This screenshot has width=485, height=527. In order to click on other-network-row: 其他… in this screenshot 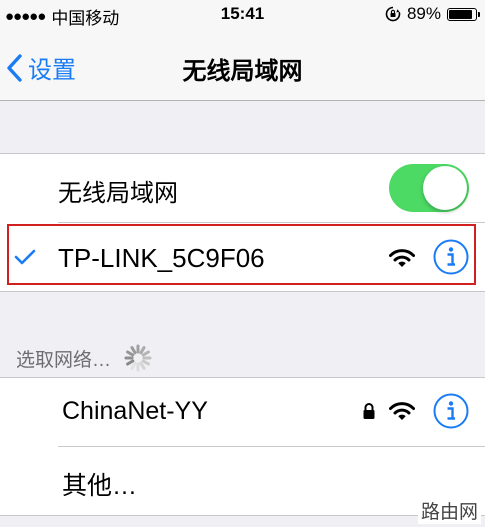, I will do `click(242, 481)`.